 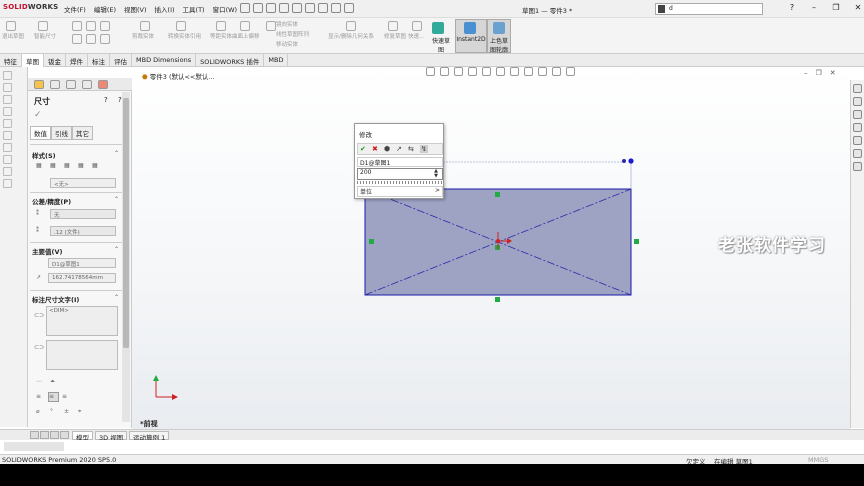 What do you see at coordinates (40, 412) in the screenshot?
I see `diameter-symbol-icon: ⌀` at bounding box center [40, 412].